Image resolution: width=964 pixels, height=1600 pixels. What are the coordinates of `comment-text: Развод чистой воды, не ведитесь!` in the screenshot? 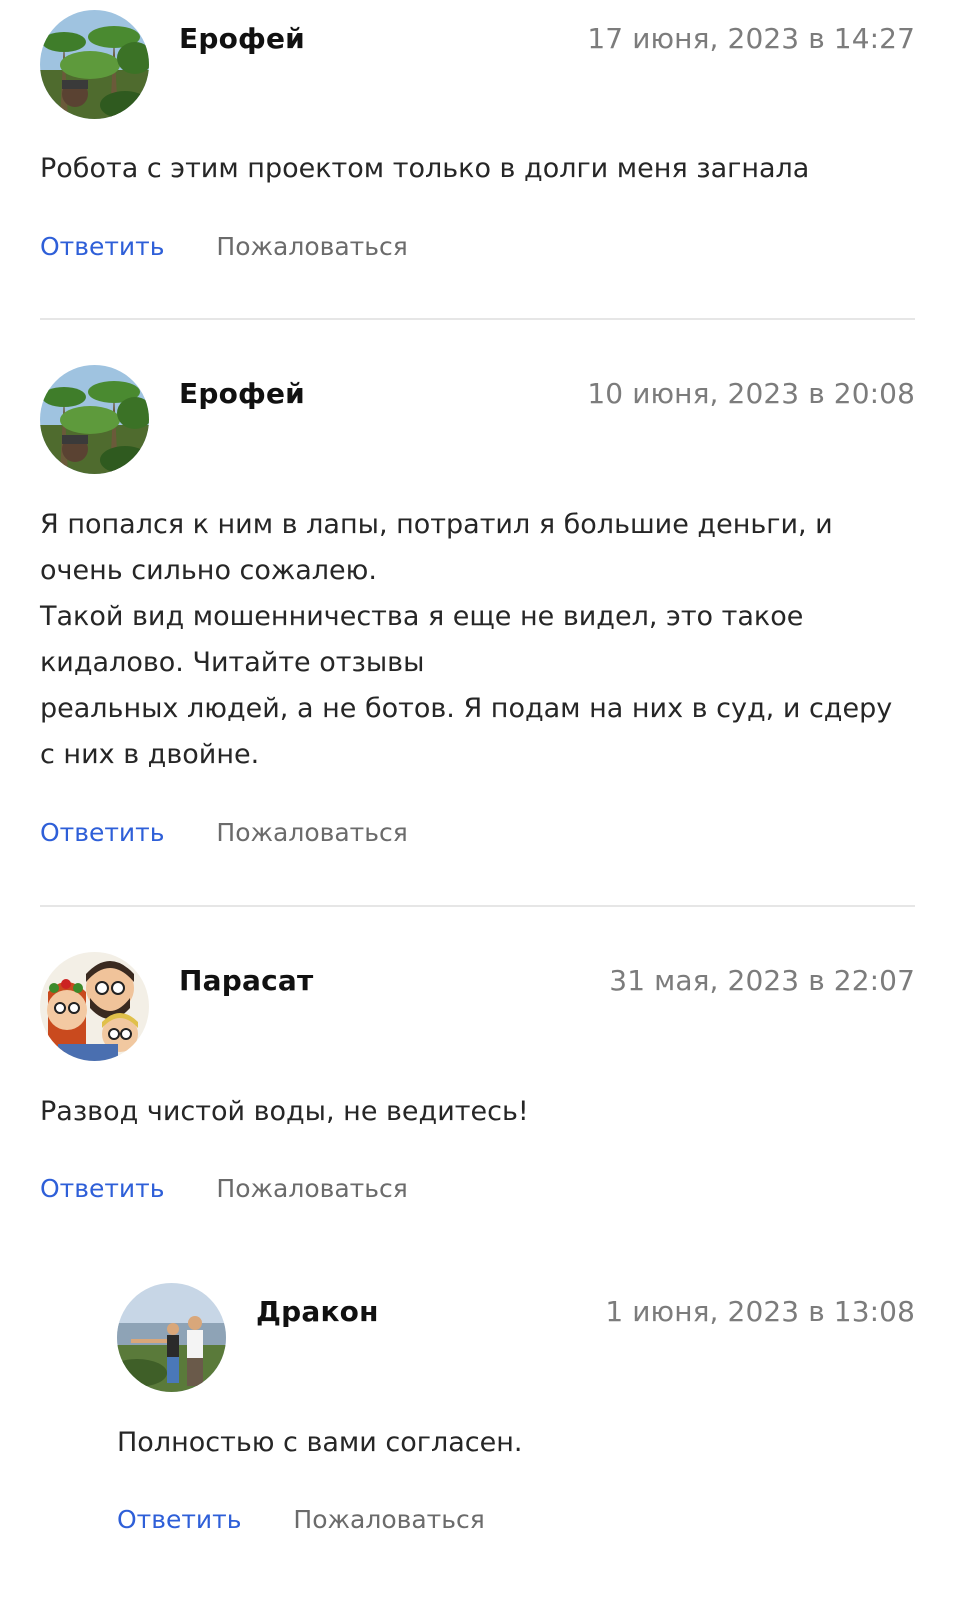 It's located at (477, 1112).